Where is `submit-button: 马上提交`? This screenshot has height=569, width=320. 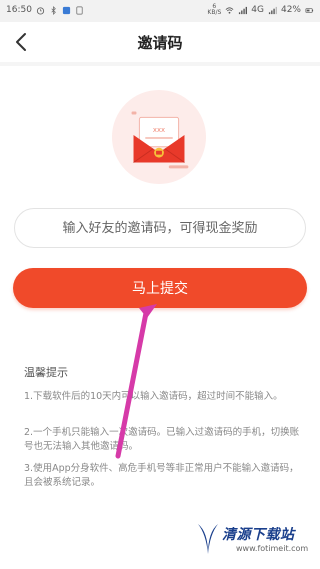 submit-button: 马上提交 is located at coordinates (160, 288).